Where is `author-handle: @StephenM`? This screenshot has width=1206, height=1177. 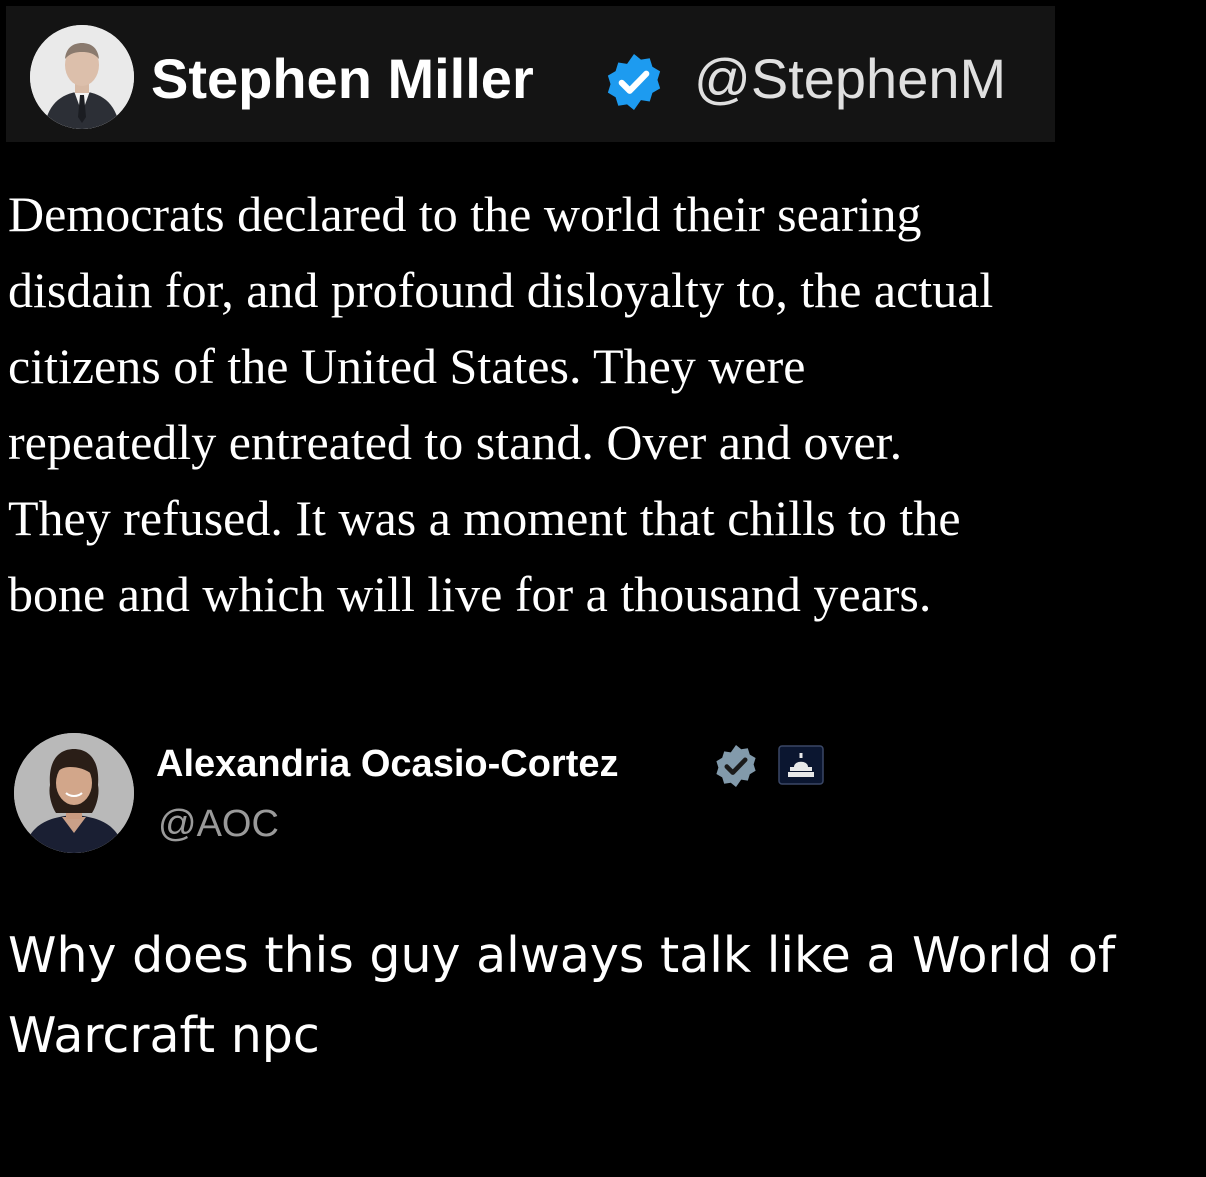
author-handle: @StephenM is located at coordinates (850, 79).